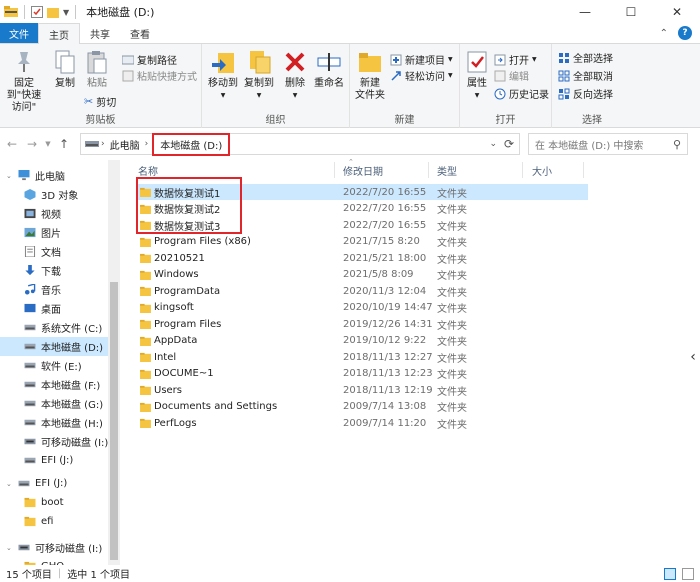 Image resolution: width=700 pixels, height=582 pixels. I want to click on select-none-button: 全部取消, so click(585, 75).